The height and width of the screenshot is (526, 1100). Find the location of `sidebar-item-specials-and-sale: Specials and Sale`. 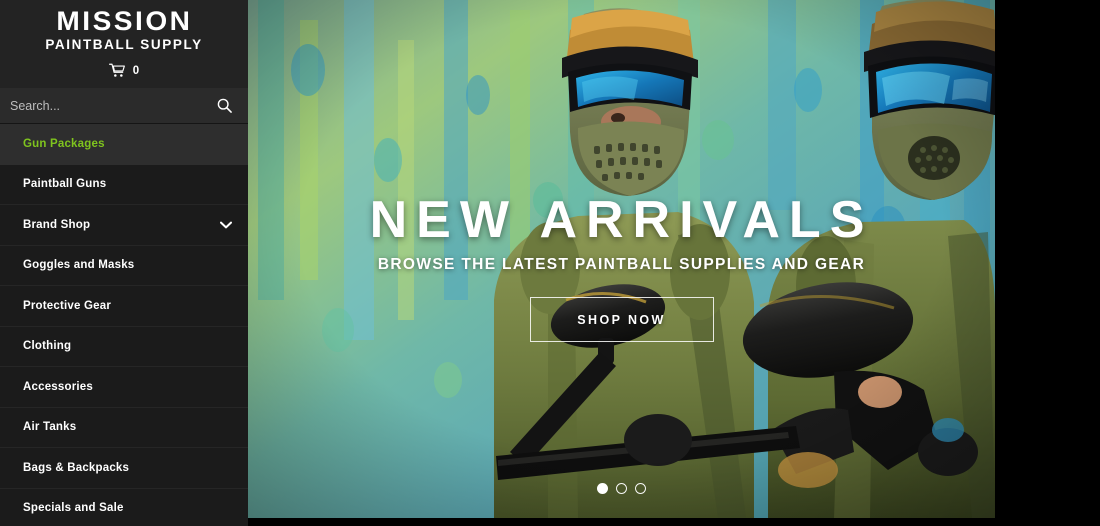

sidebar-item-specials-and-sale: Specials and Sale is located at coordinates (124, 507).